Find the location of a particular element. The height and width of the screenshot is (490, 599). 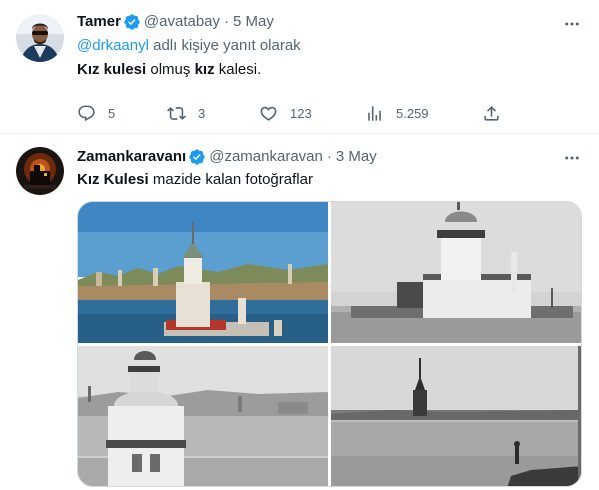

tweet-text: Kız Kulesi mazide kalan fotoğraflar is located at coordinates (195, 180).